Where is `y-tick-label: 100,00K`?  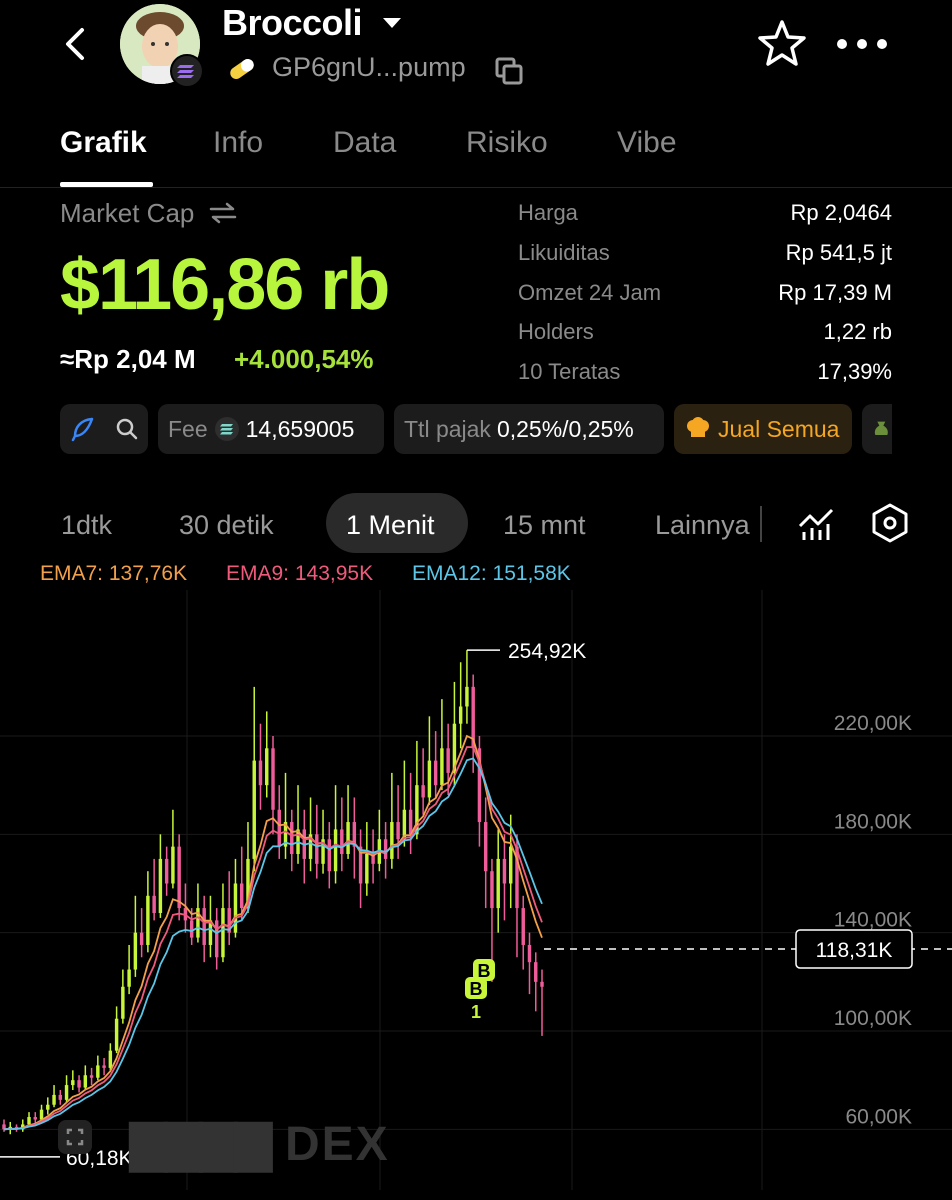 y-tick-label: 100,00K is located at coordinates (873, 1018).